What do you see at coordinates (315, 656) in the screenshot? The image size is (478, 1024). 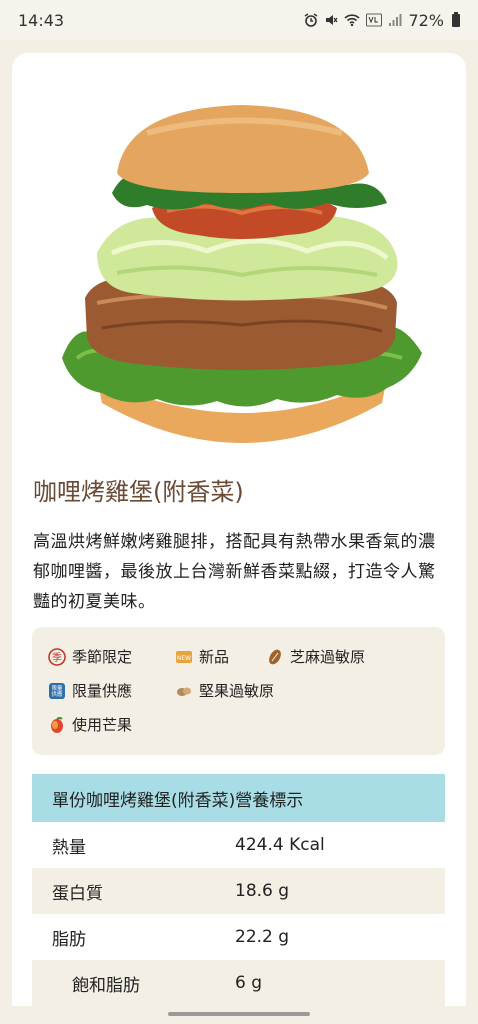 I see `tag-sesame: 芝麻過敏原` at bounding box center [315, 656].